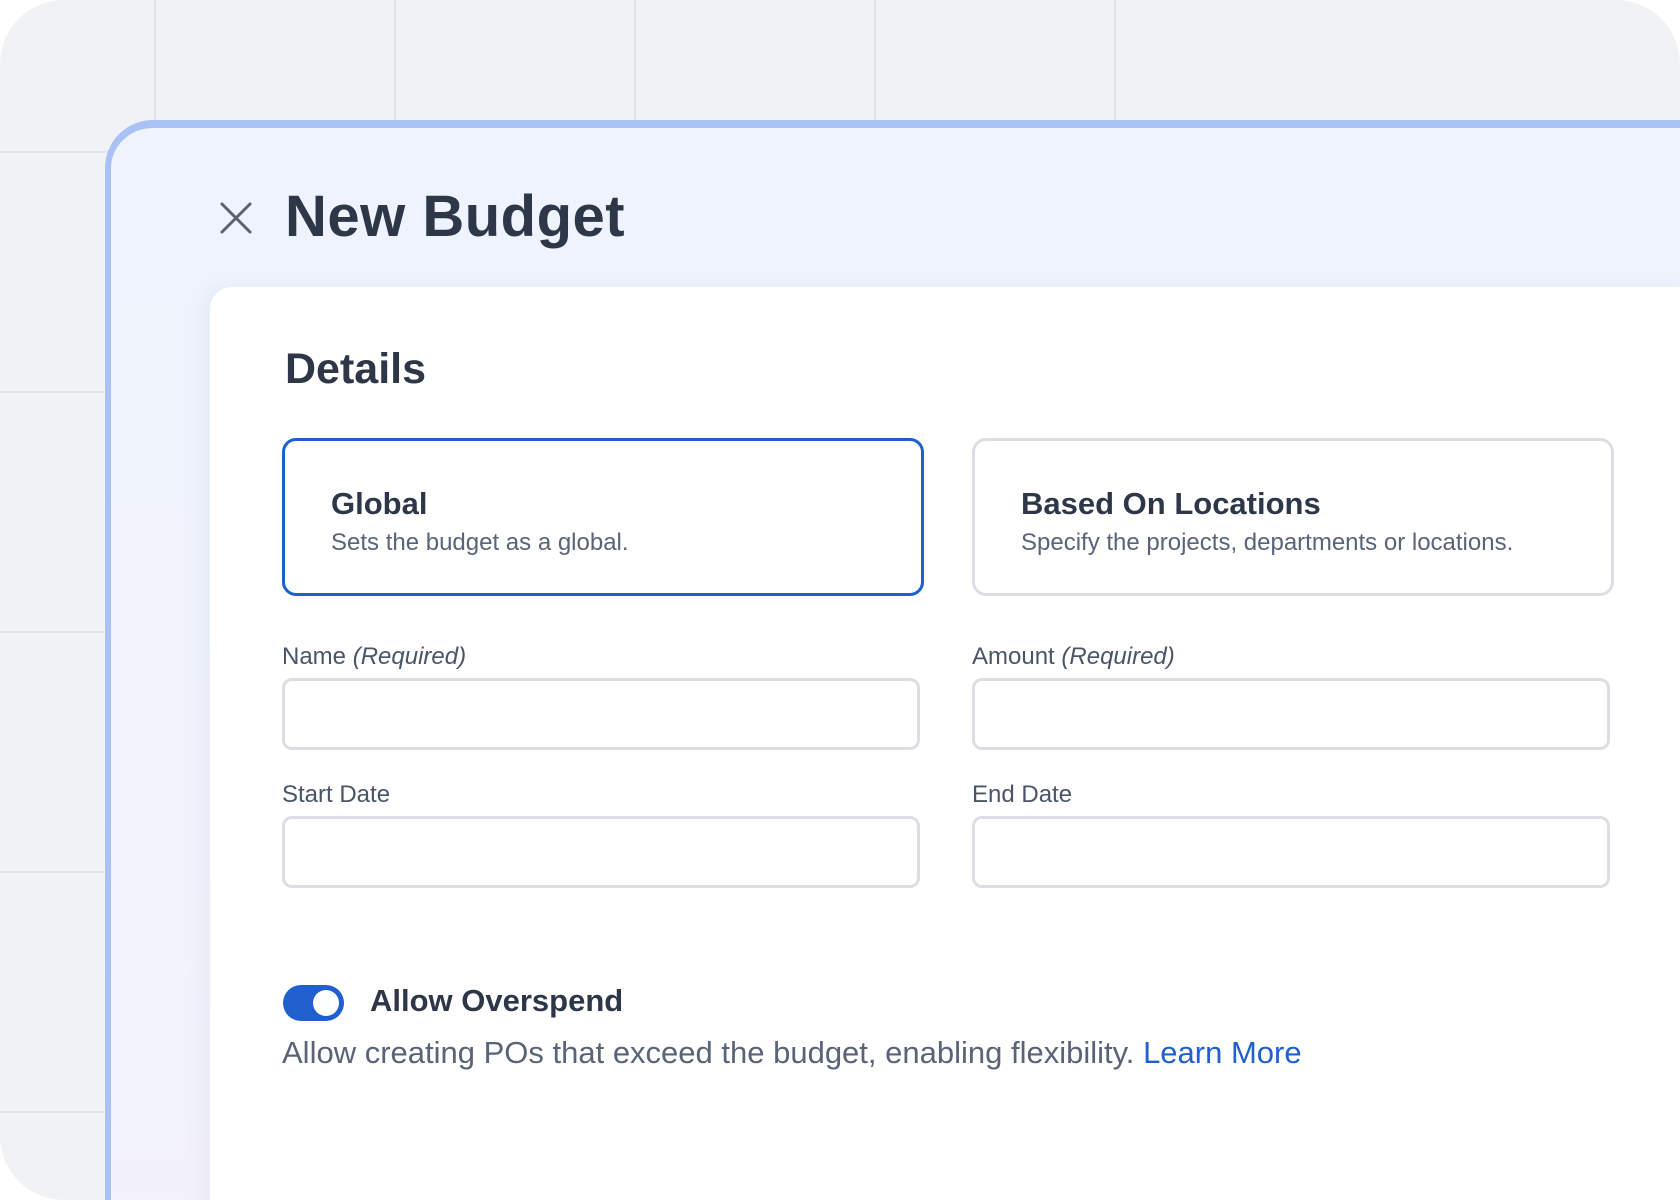 This screenshot has height=1200, width=1680. Describe the element at coordinates (601, 714) in the screenshot. I see `name-input` at that location.